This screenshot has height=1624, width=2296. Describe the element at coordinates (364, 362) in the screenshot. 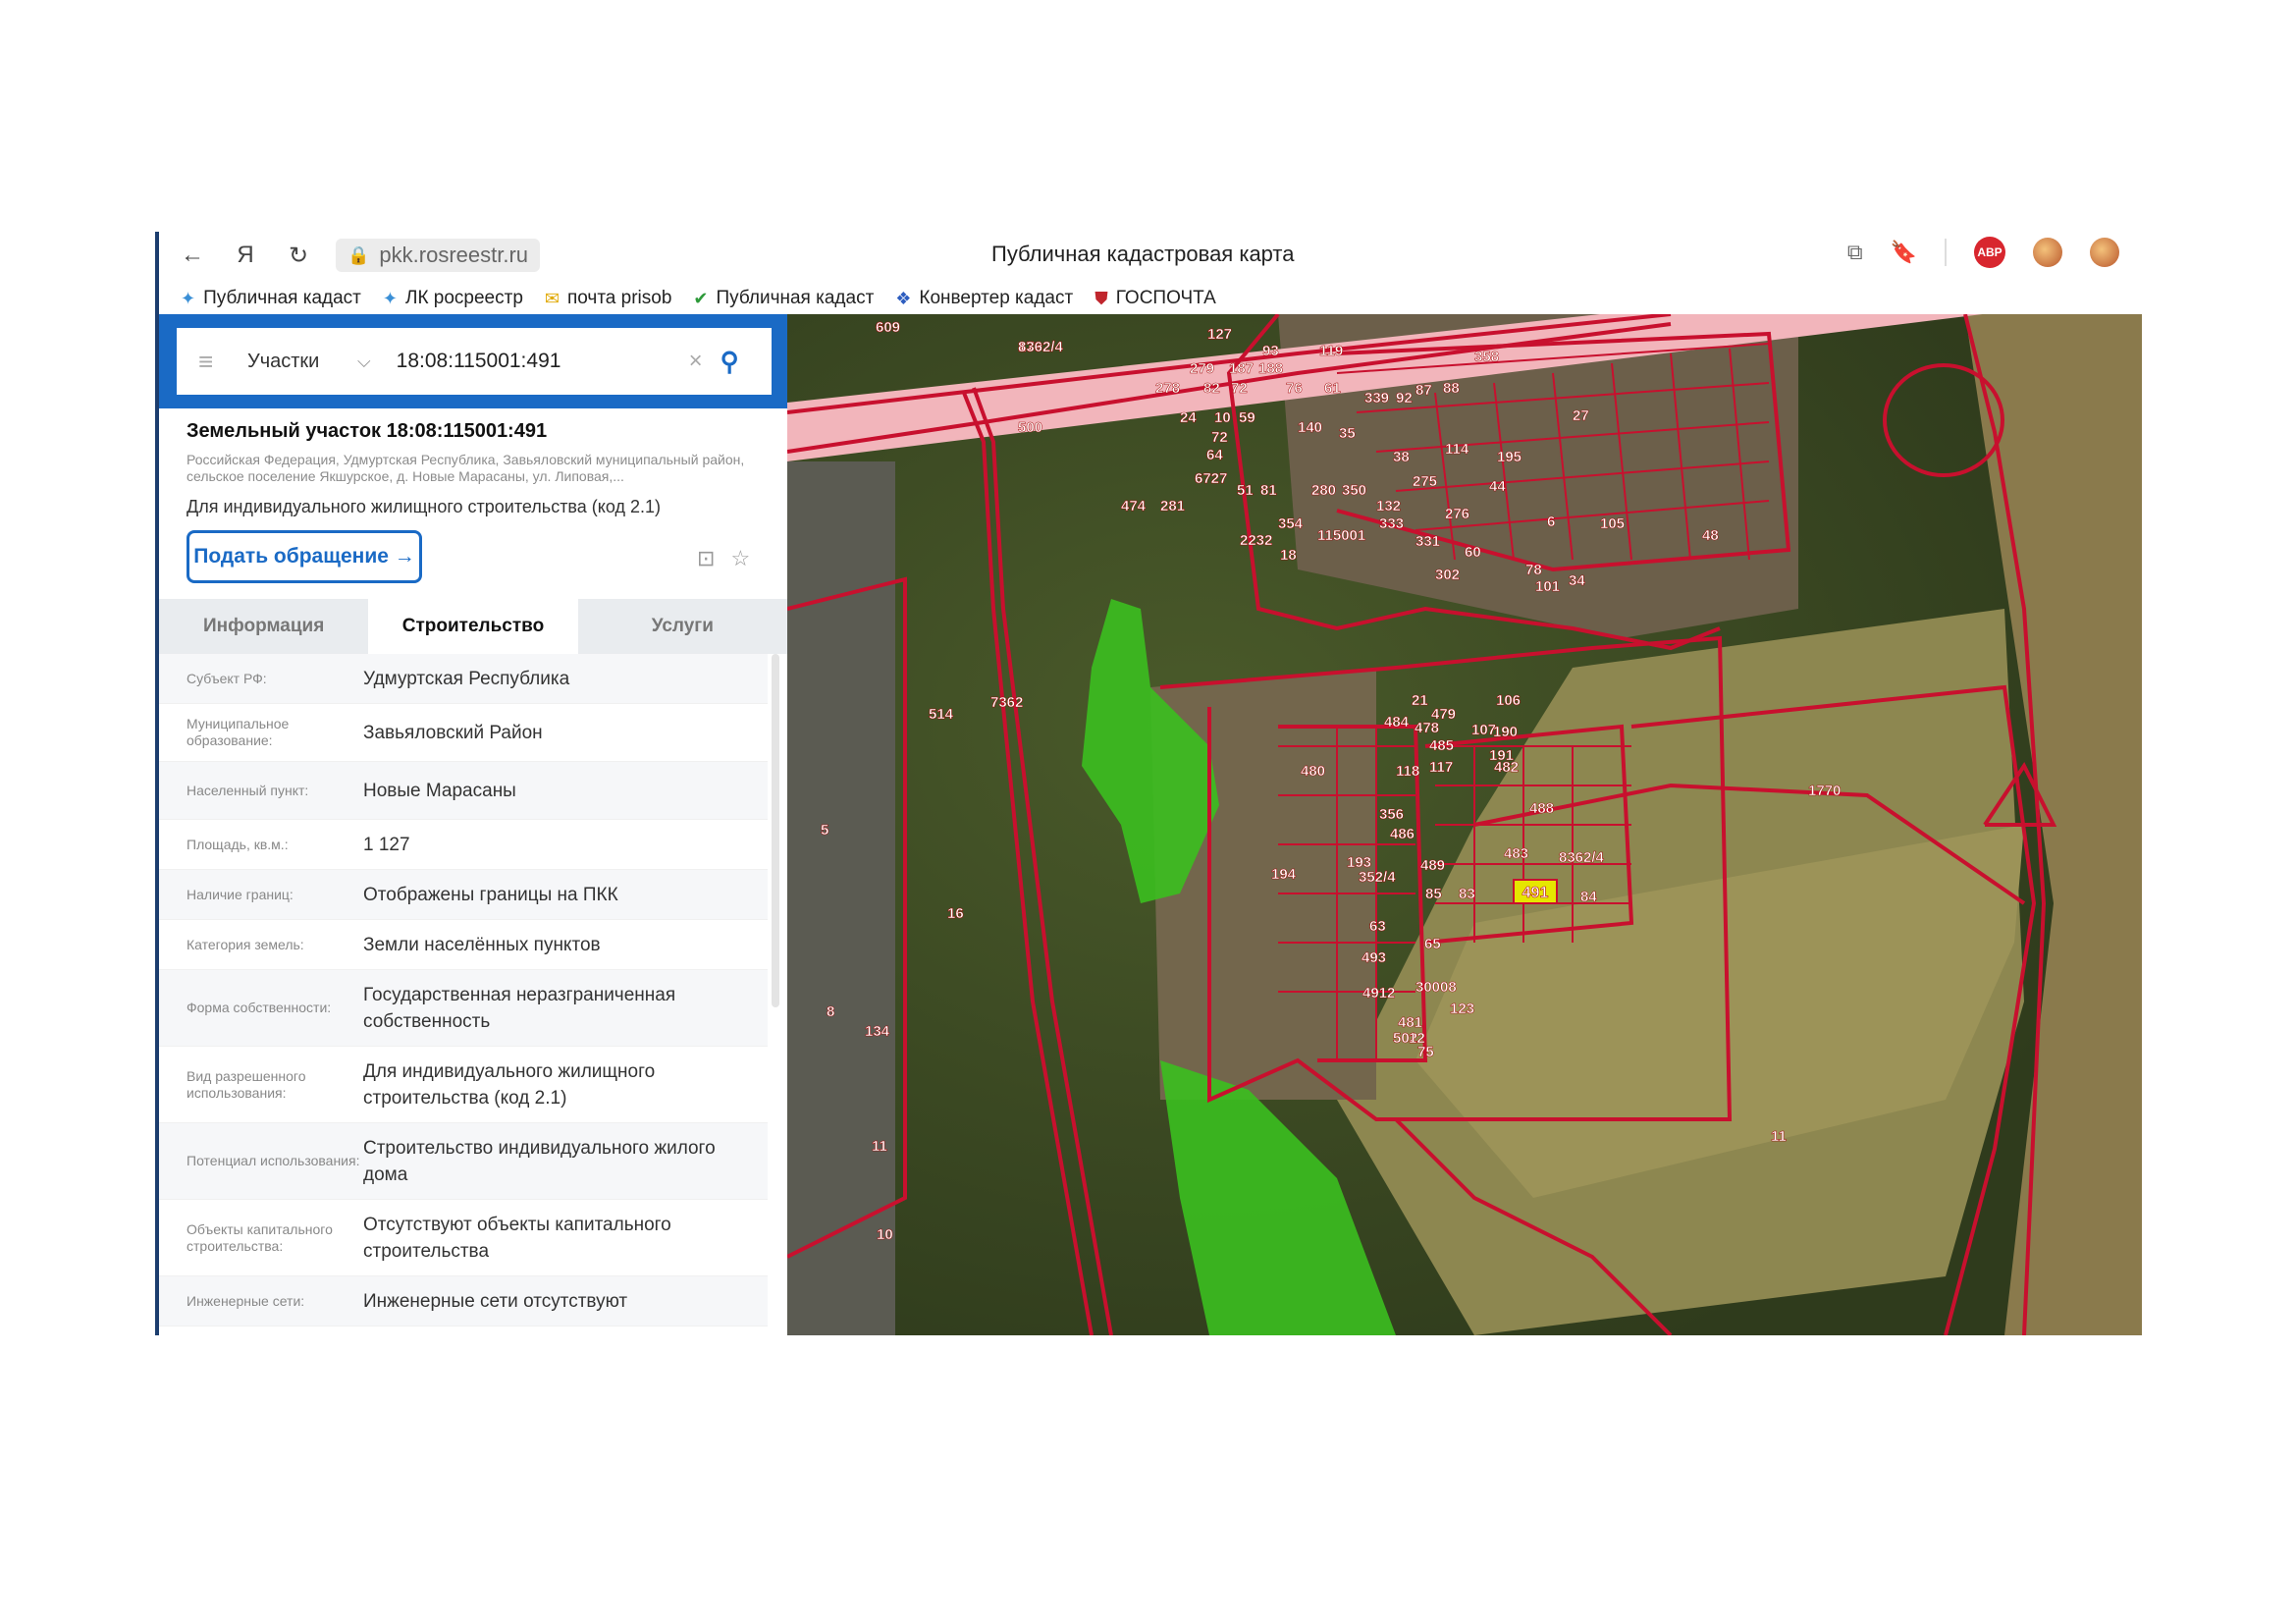

I see `chevron-down-icon: ⌵` at that location.